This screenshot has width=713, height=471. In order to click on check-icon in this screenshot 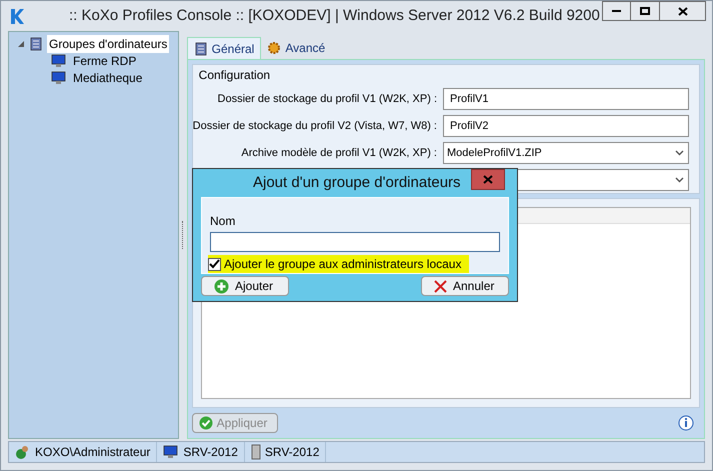, I will do `click(205, 423)`.